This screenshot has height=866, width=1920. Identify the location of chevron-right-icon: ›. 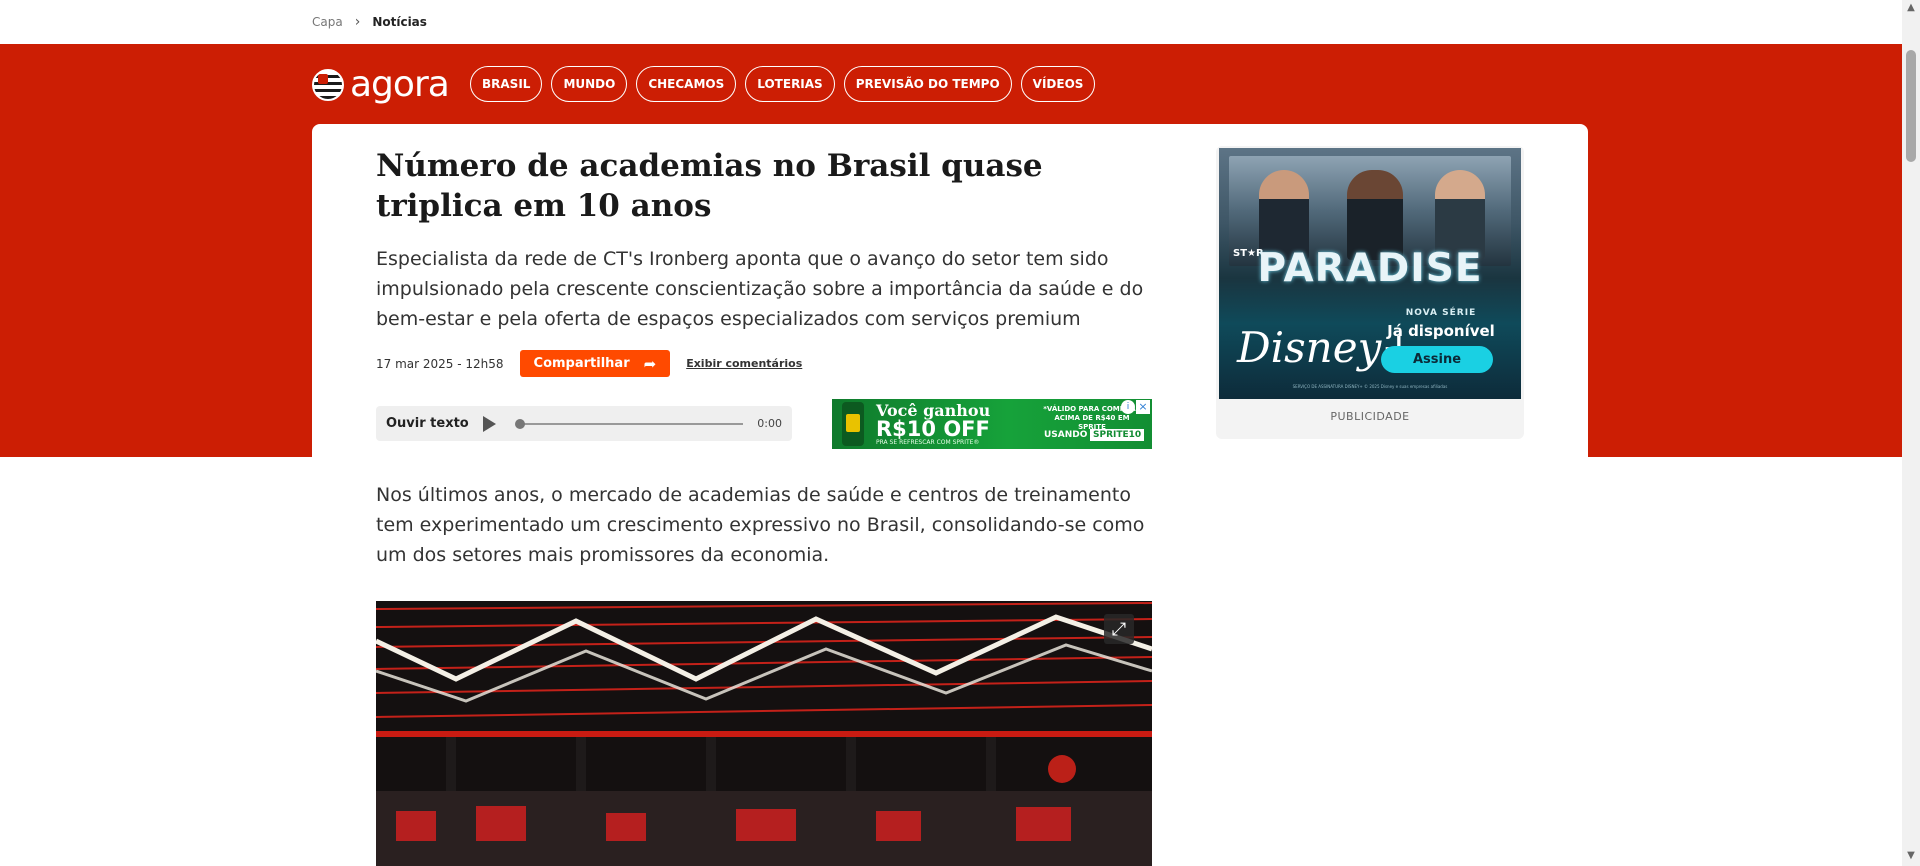
(357, 22).